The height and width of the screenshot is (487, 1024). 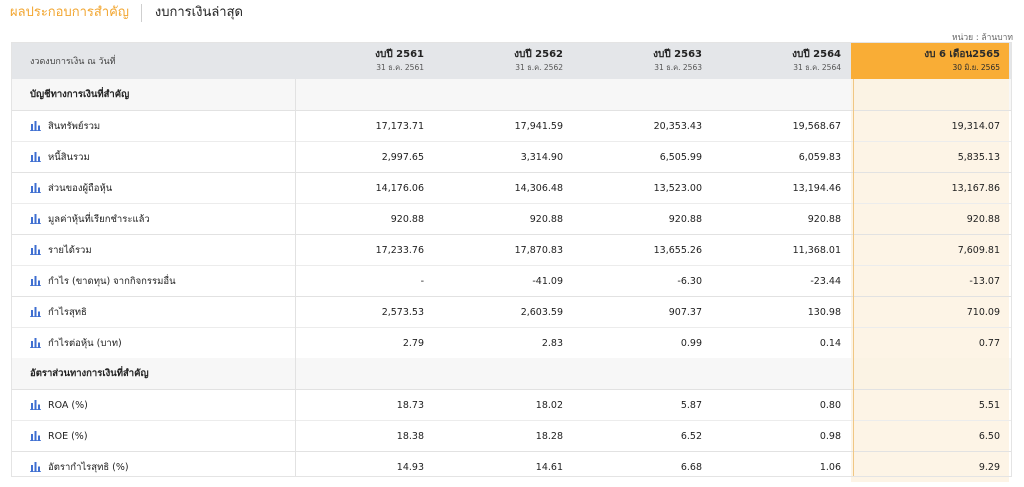 I want to click on value-cell: 2,603.59, so click(x=541, y=312).